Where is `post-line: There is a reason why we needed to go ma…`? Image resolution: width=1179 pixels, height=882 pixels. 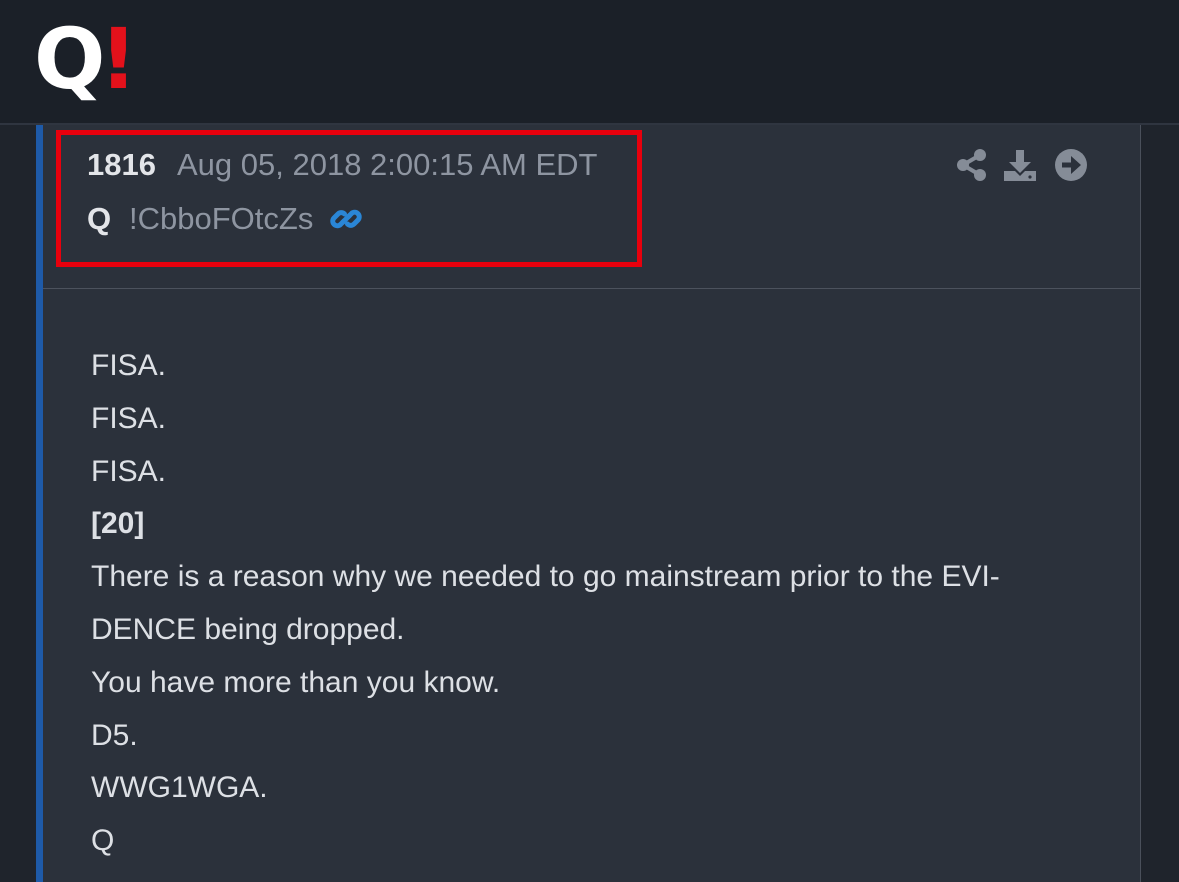 post-line: There is a reason why we needed to go ma… is located at coordinates (545, 577).